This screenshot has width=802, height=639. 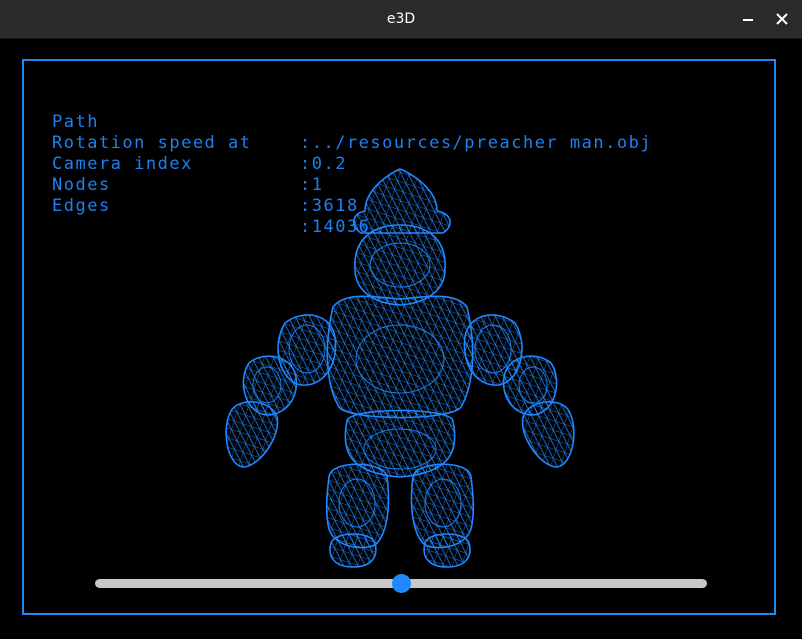 I want to click on minimize-button, so click(x=748, y=19).